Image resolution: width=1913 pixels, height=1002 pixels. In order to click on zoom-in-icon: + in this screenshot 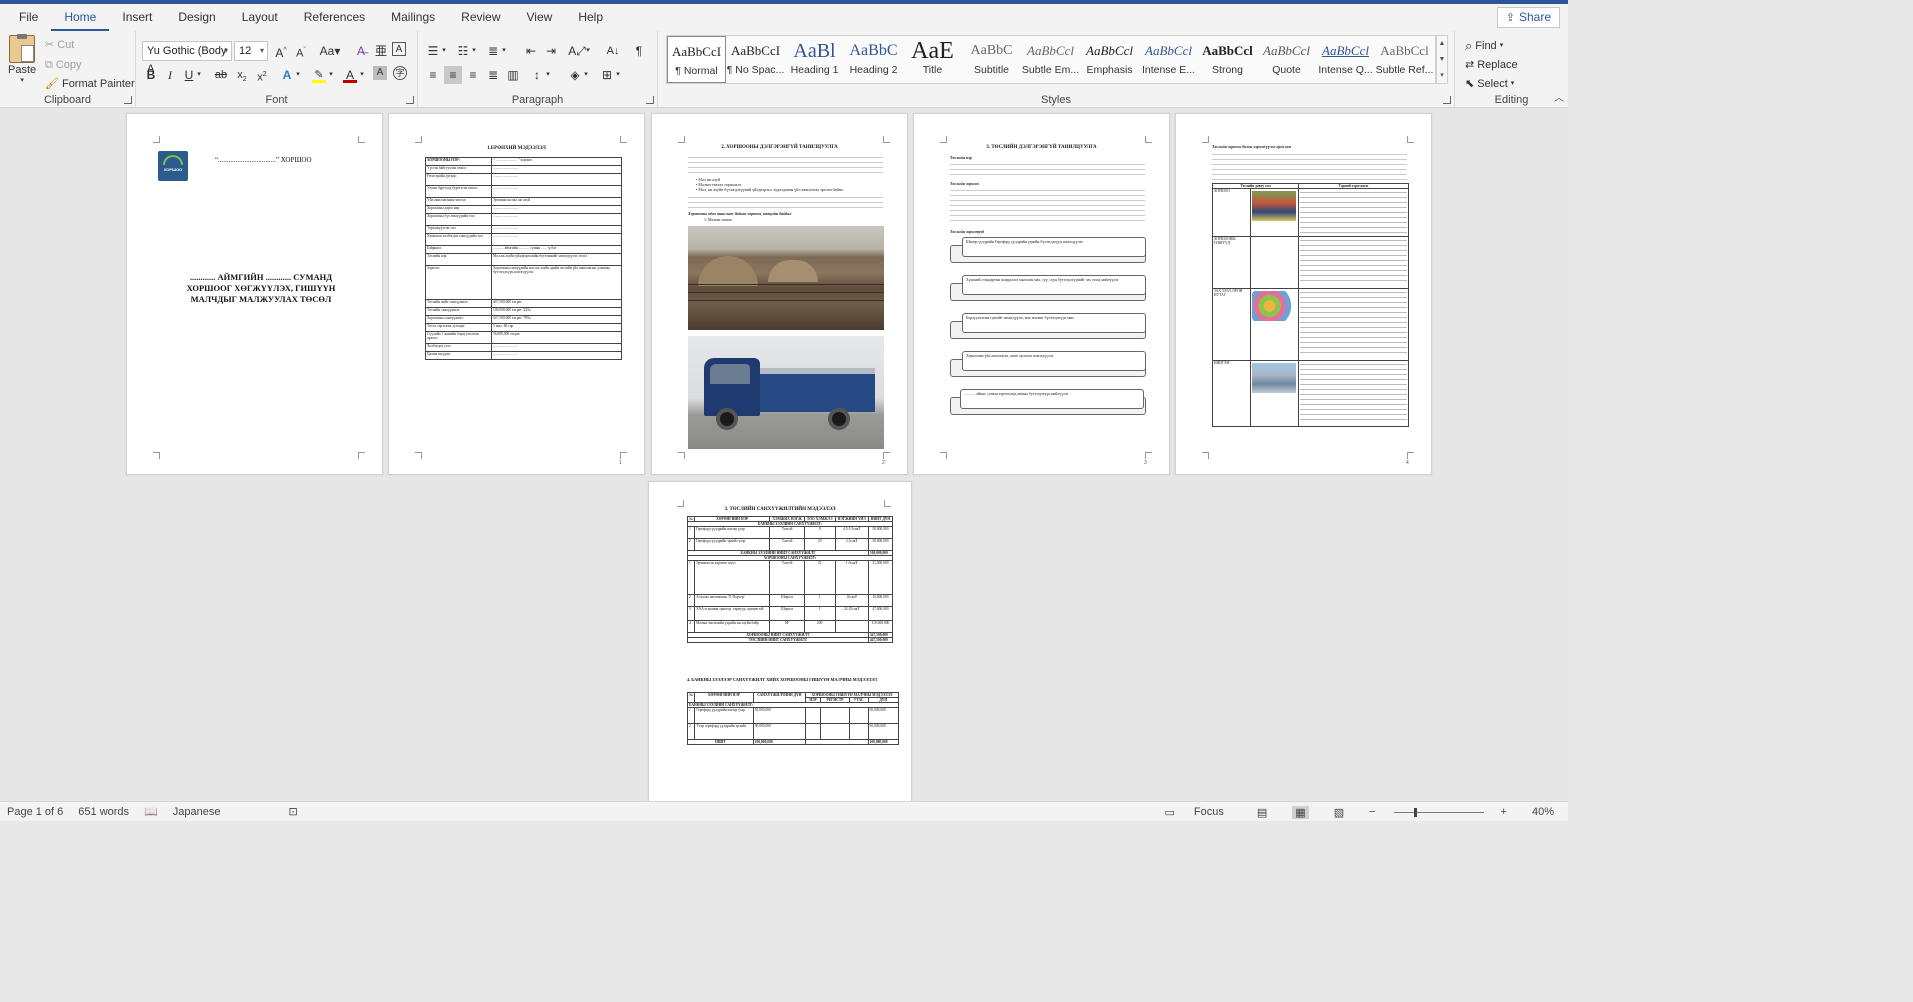, I will do `click(1504, 812)`.